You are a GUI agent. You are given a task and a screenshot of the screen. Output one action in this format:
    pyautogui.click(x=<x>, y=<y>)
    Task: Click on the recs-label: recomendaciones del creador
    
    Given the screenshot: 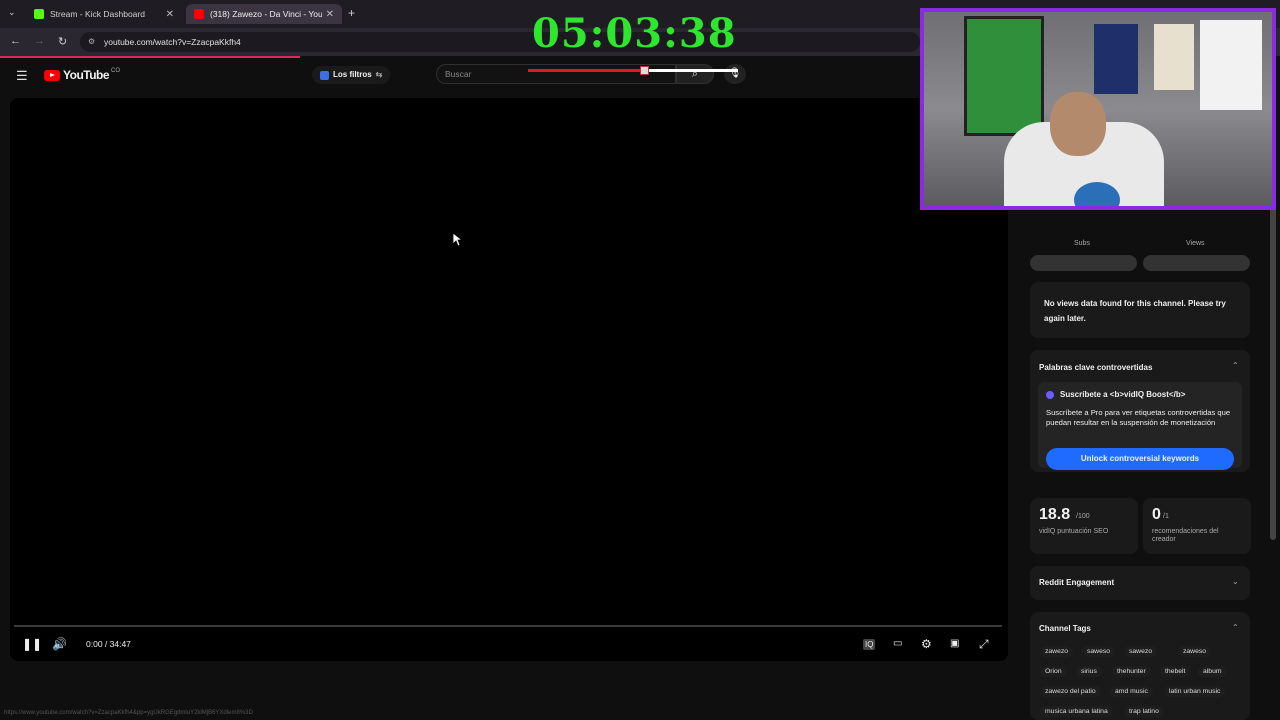 What is the action you would take?
    pyautogui.click(x=1185, y=535)
    